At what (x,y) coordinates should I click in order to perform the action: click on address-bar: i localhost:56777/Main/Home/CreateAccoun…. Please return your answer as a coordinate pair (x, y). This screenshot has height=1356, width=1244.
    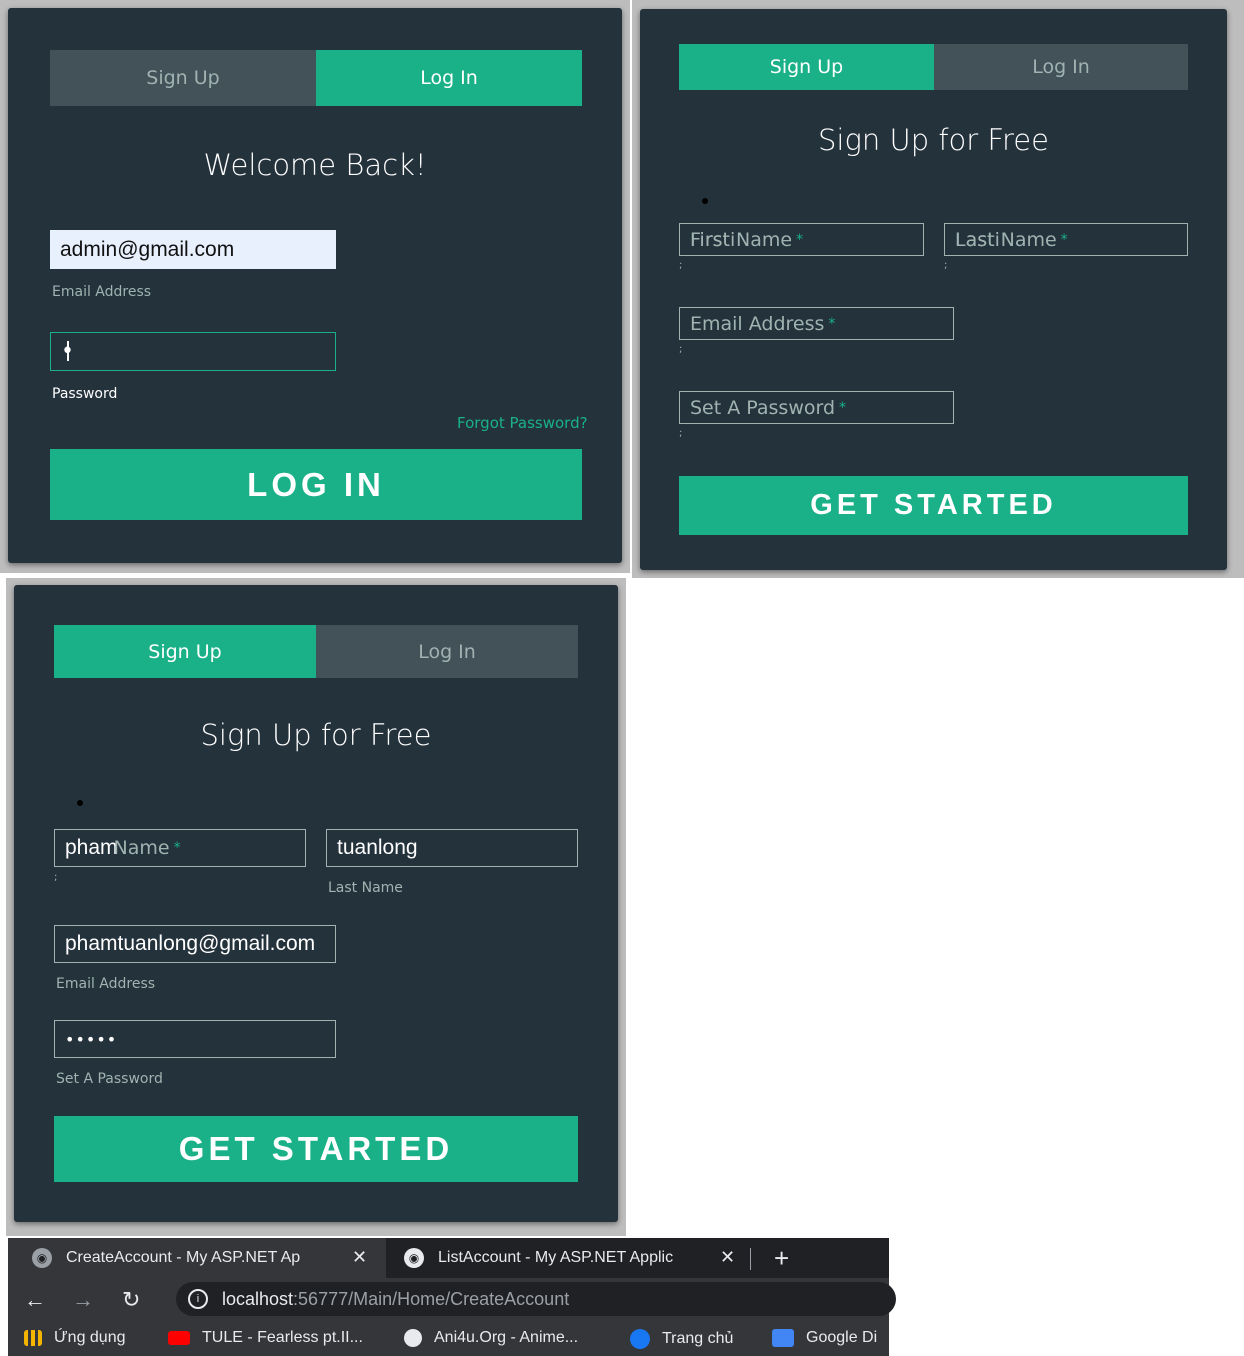
    Looking at the image, I should click on (536, 1299).